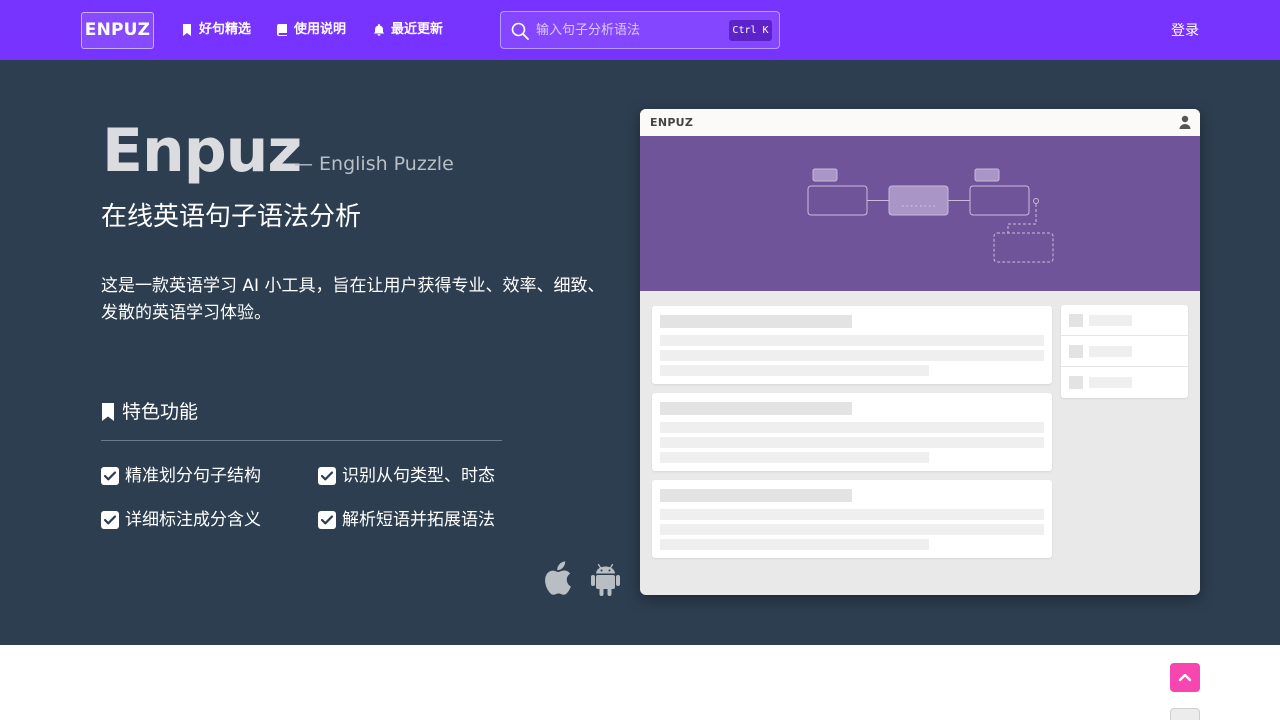  I want to click on features-heading-label: 特色功能, so click(160, 412).